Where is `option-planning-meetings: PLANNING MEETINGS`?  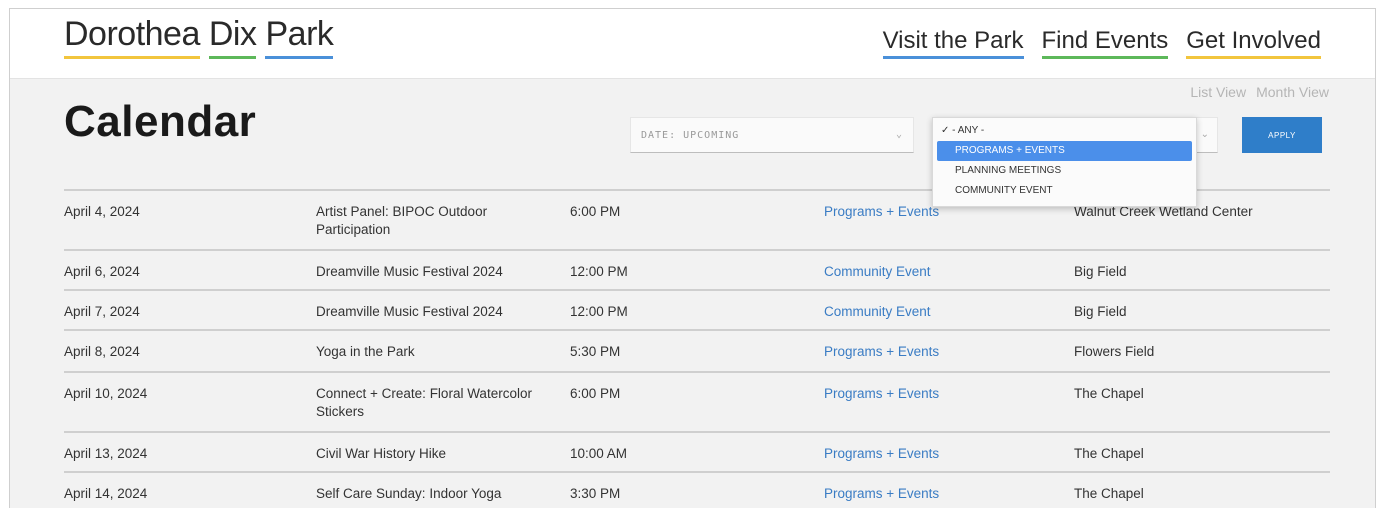 option-planning-meetings: PLANNING MEETINGS is located at coordinates (1064, 171).